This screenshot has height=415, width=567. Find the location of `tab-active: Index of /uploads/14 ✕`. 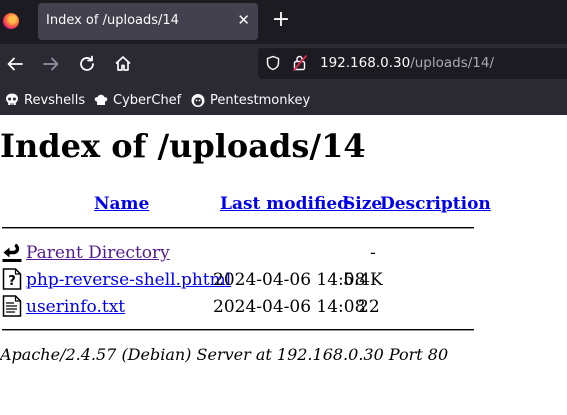

tab-active: Index of /uploads/14 ✕ is located at coordinates (148, 21).